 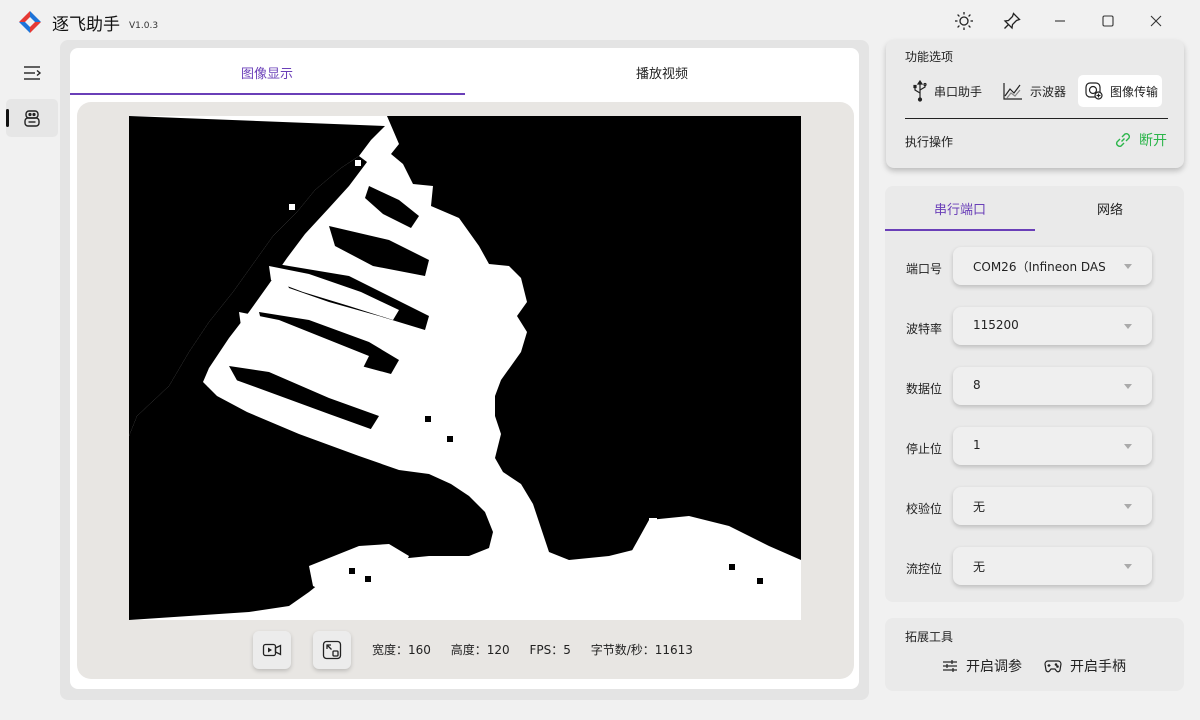 I want to click on serial-assistant-button: 串口助手, so click(x=952, y=91).